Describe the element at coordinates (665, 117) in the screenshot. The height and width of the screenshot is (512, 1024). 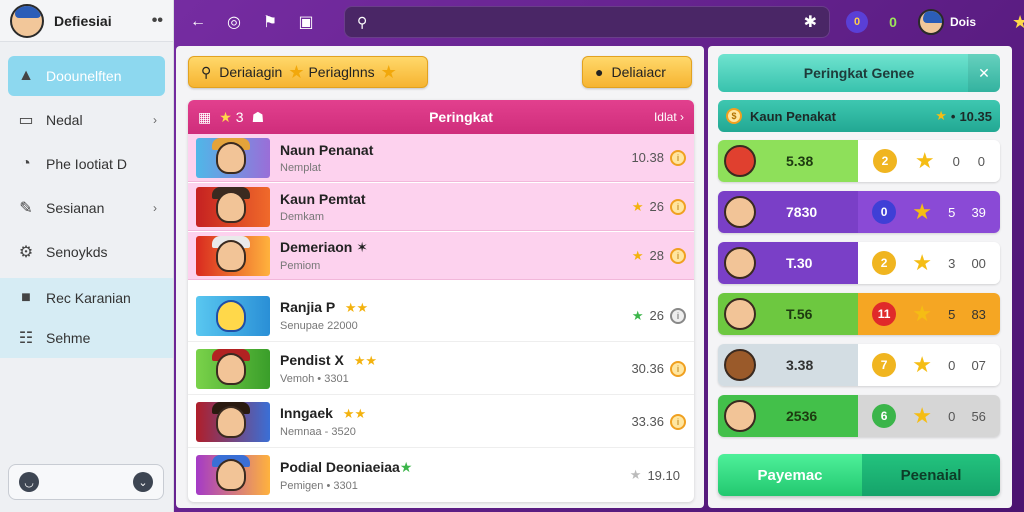
I see `ranking-link: Idlat` at that location.